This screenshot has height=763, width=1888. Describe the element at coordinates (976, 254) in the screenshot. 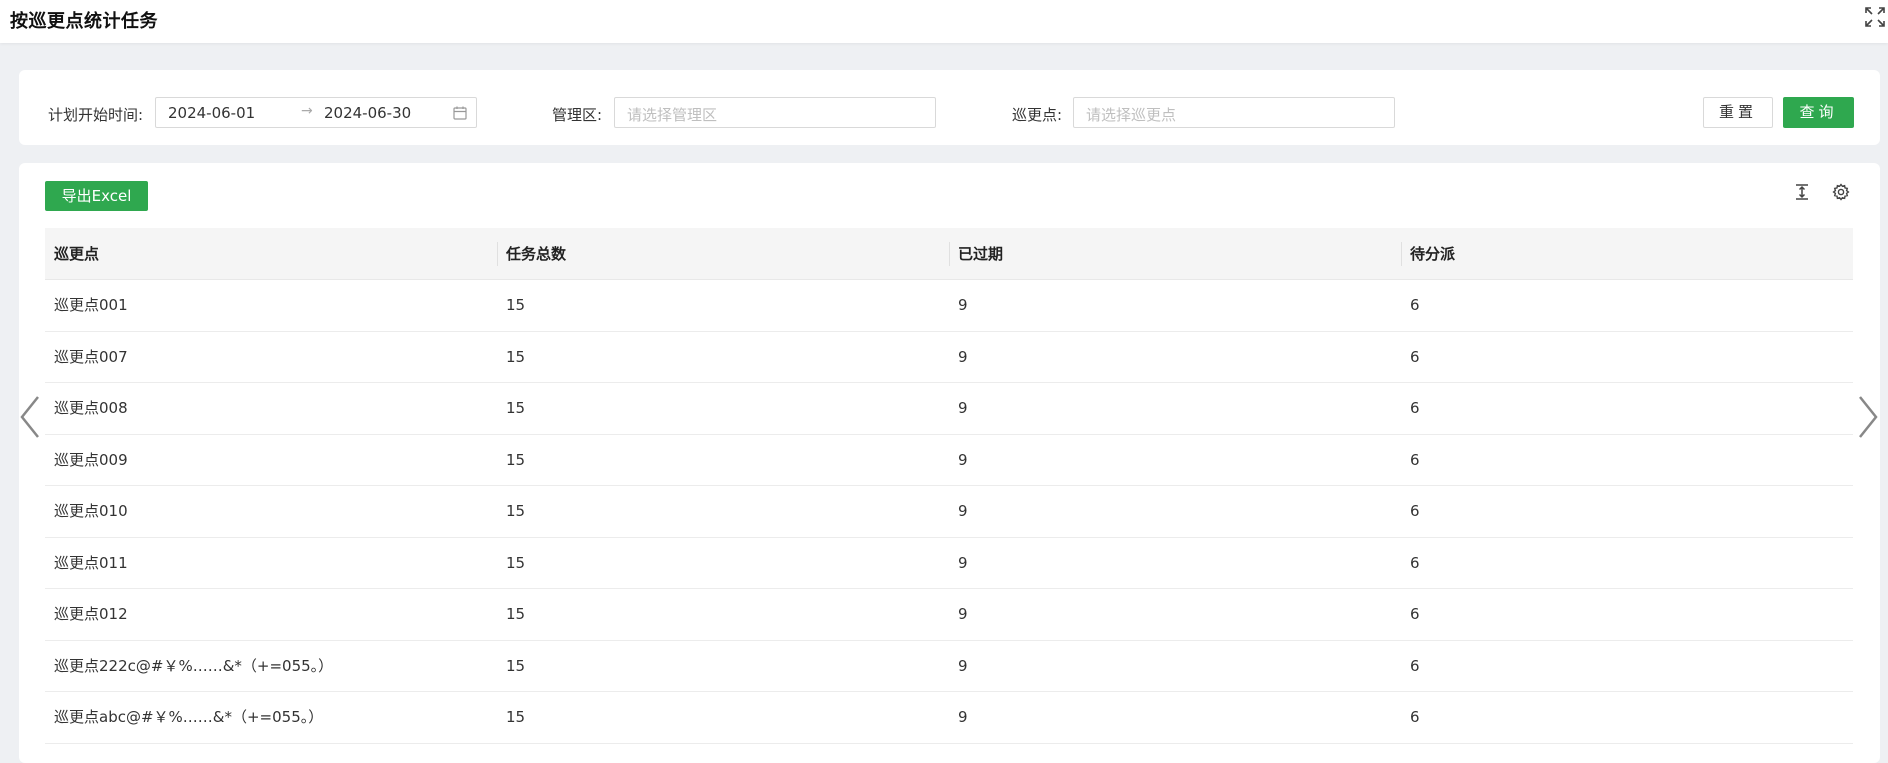

I see `column-header-expired: 已过期` at that location.